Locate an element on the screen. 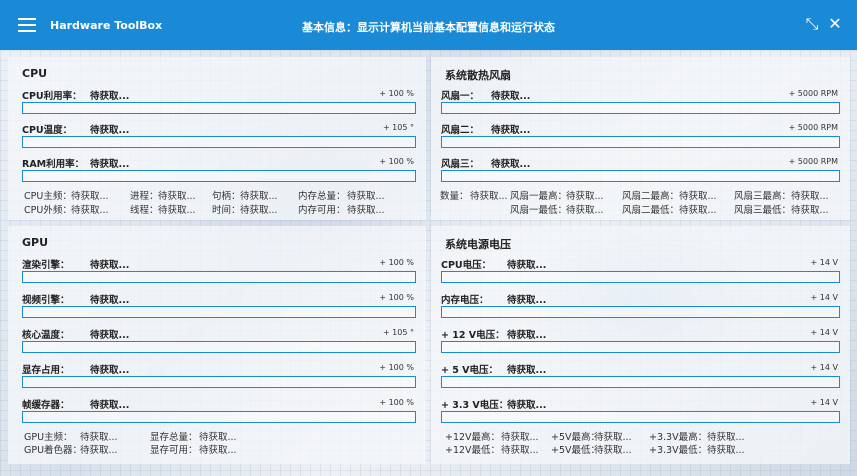  row-label: CPU温度： is located at coordinates (47, 130).